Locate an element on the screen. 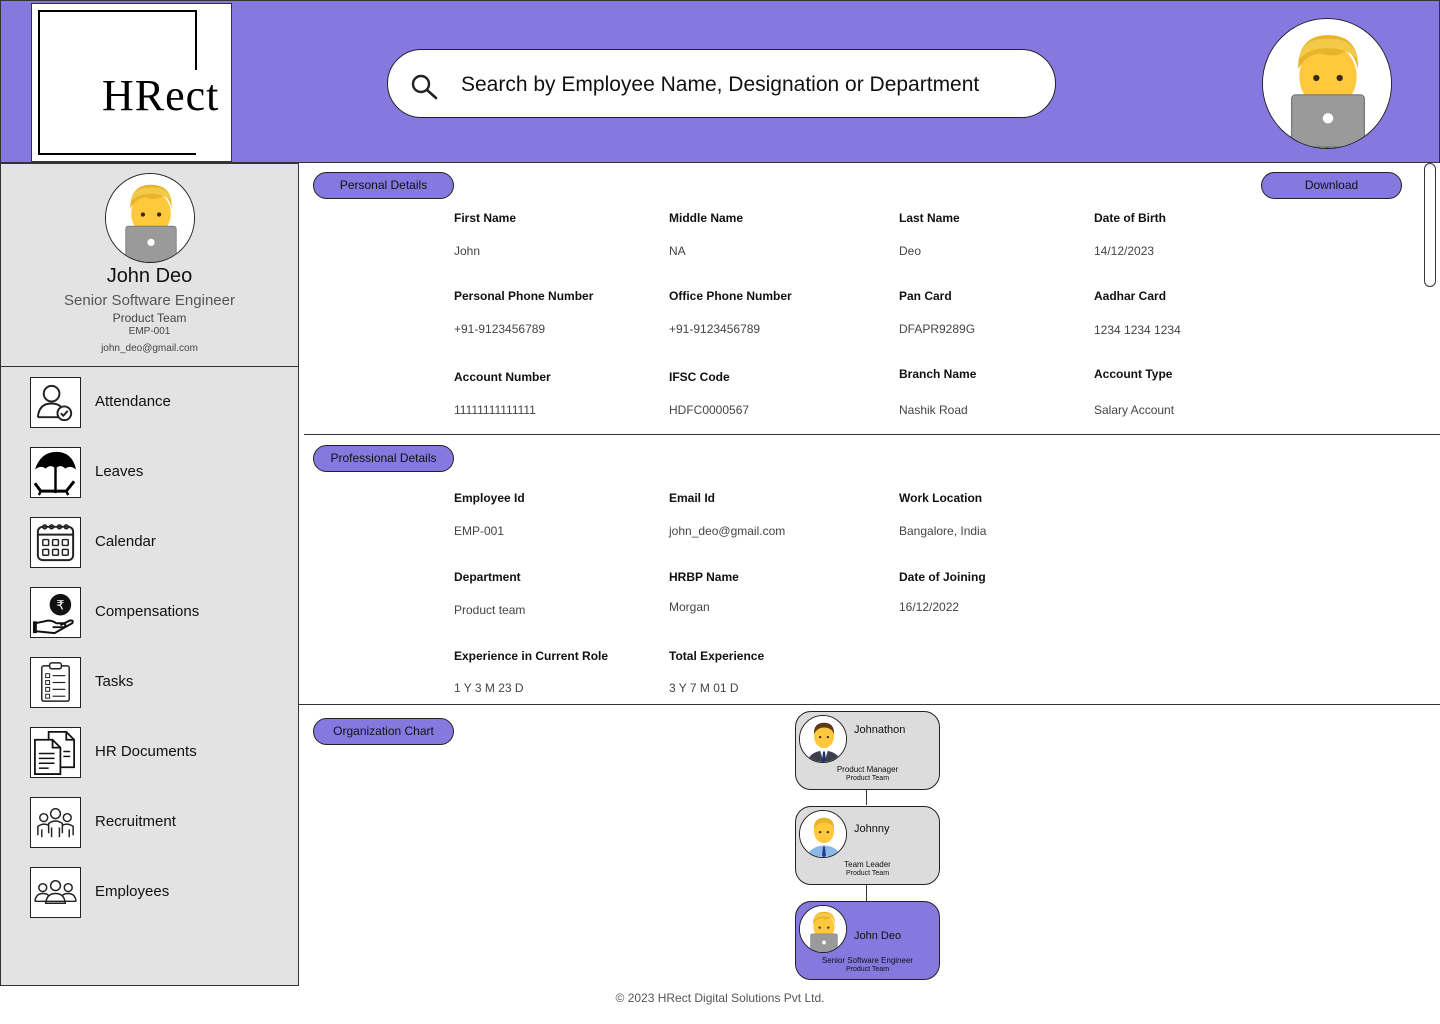 The height and width of the screenshot is (1024, 1440). field-label: Date of Birth is located at coordinates (1130, 218).